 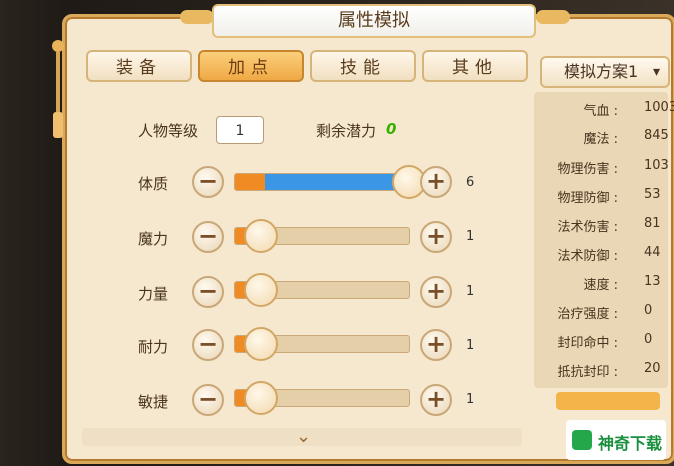 I want to click on tassel-ornament, so click(x=58, y=90).